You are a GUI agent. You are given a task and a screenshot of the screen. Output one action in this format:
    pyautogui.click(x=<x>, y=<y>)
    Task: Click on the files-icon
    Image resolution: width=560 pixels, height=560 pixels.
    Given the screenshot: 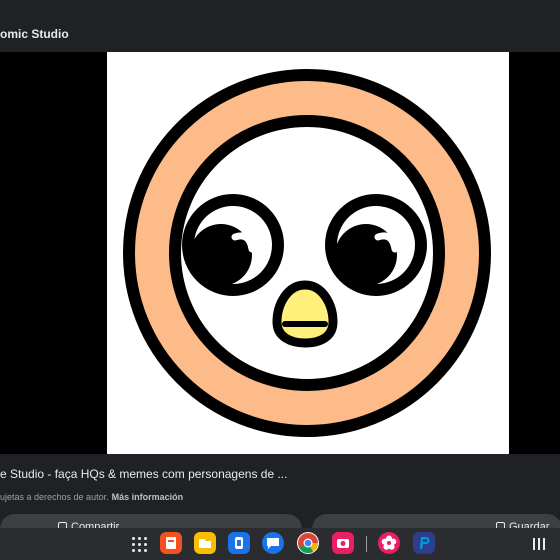 What is the action you would take?
    pyautogui.click(x=205, y=543)
    